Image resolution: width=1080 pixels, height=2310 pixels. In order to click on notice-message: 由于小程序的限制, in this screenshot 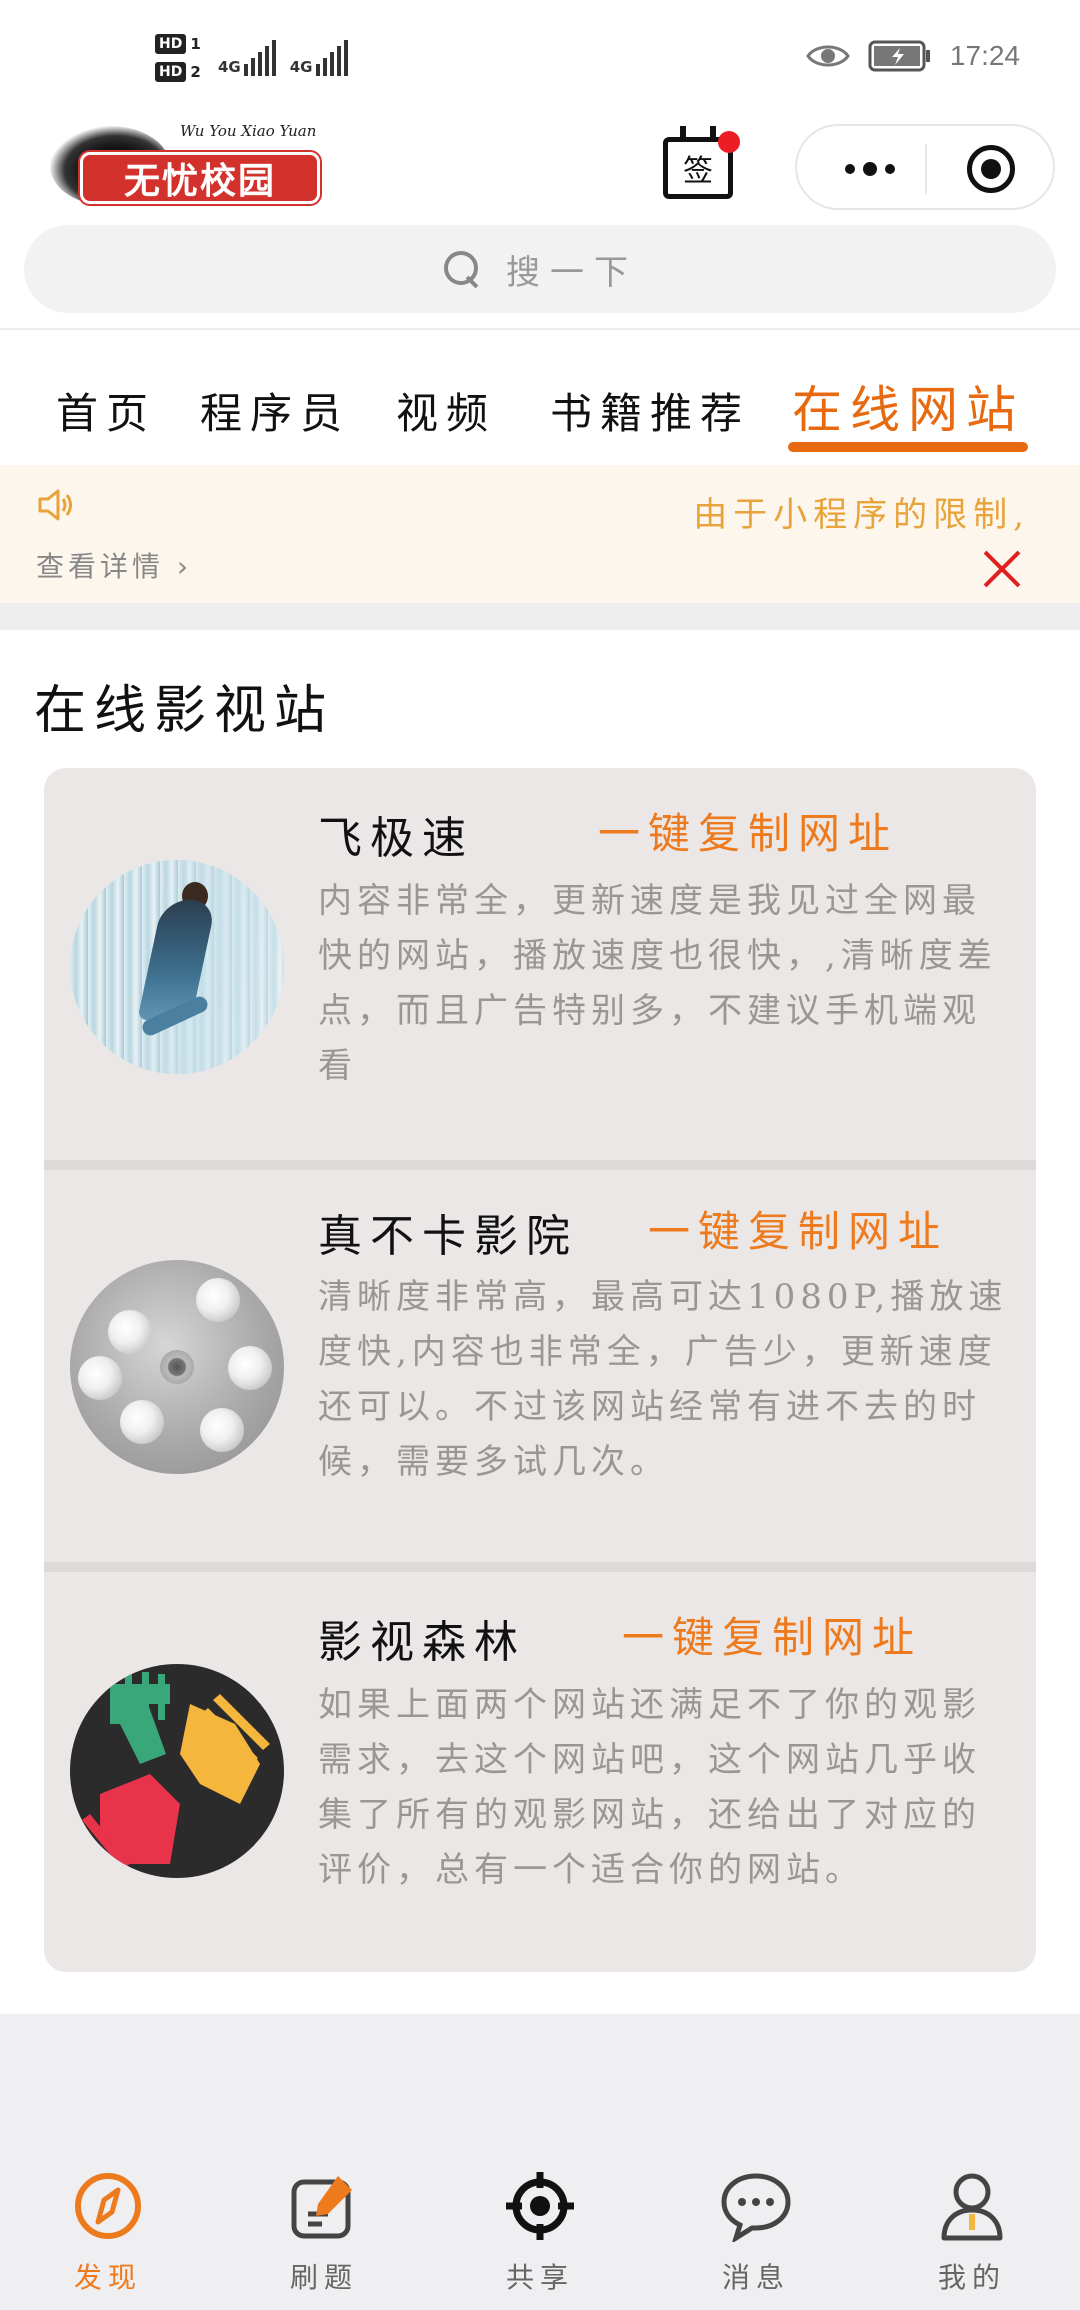, I will do `click(861, 515)`.